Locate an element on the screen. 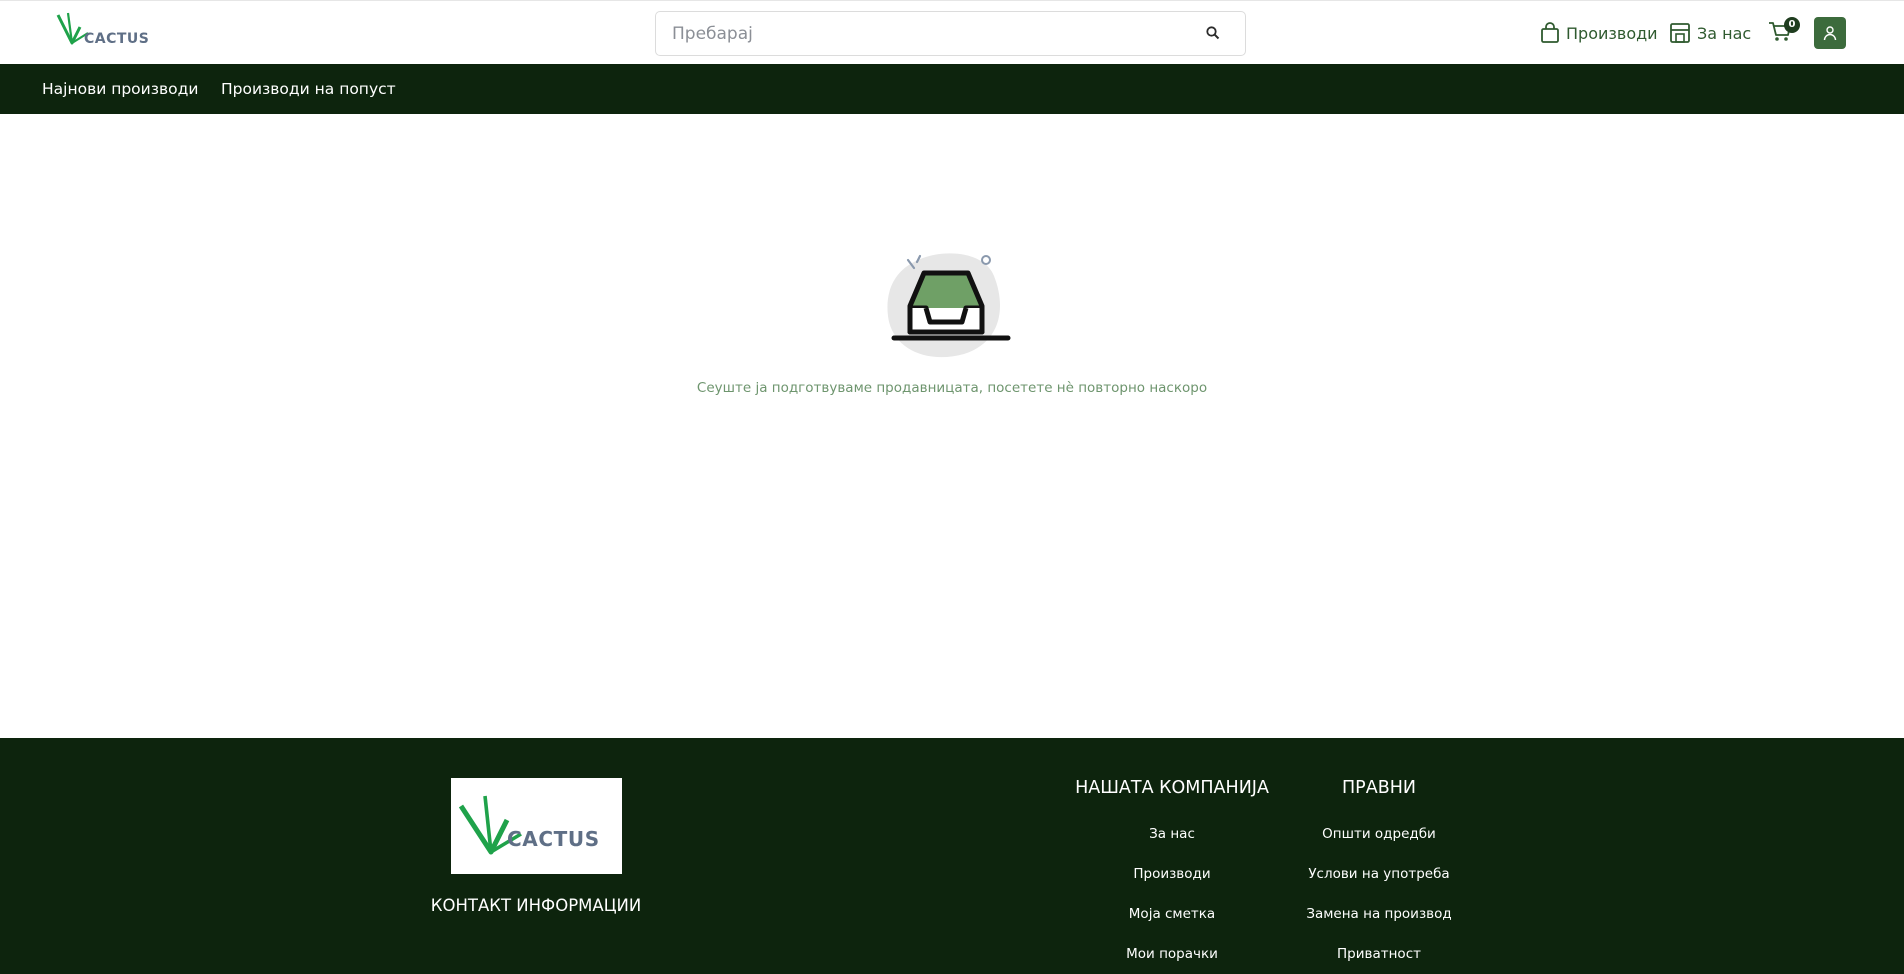  search-icon is located at coordinates (1214, 34).